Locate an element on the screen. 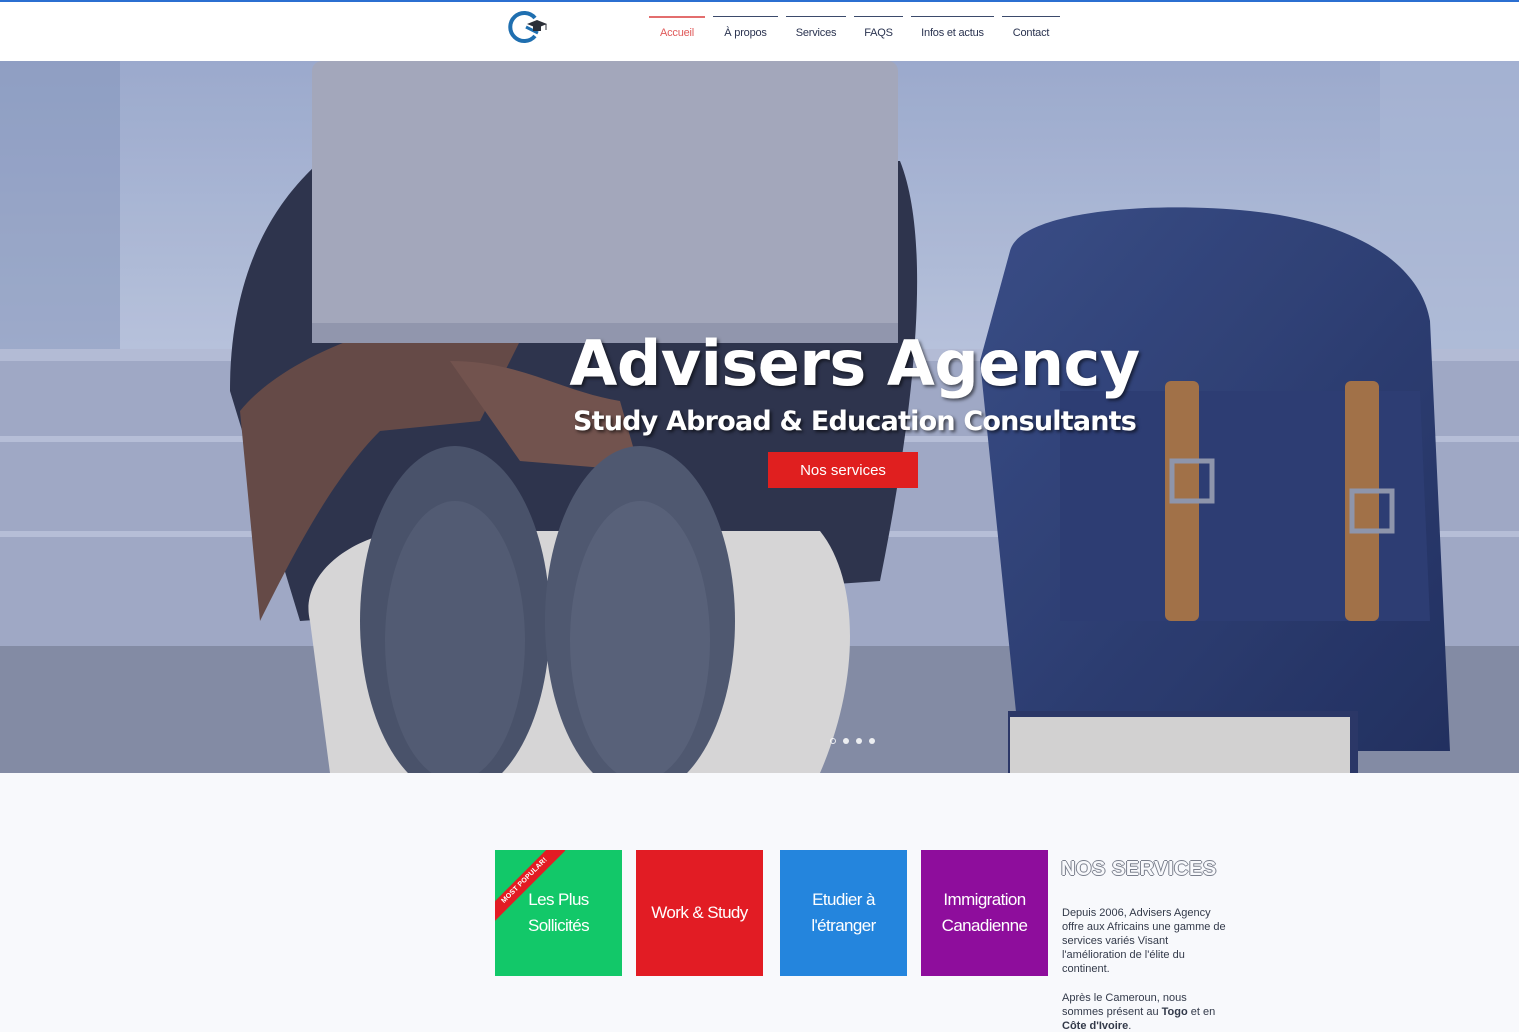 This screenshot has height=1032, width=1519. tile-label: Les Plus Sollicités is located at coordinates (558, 912).